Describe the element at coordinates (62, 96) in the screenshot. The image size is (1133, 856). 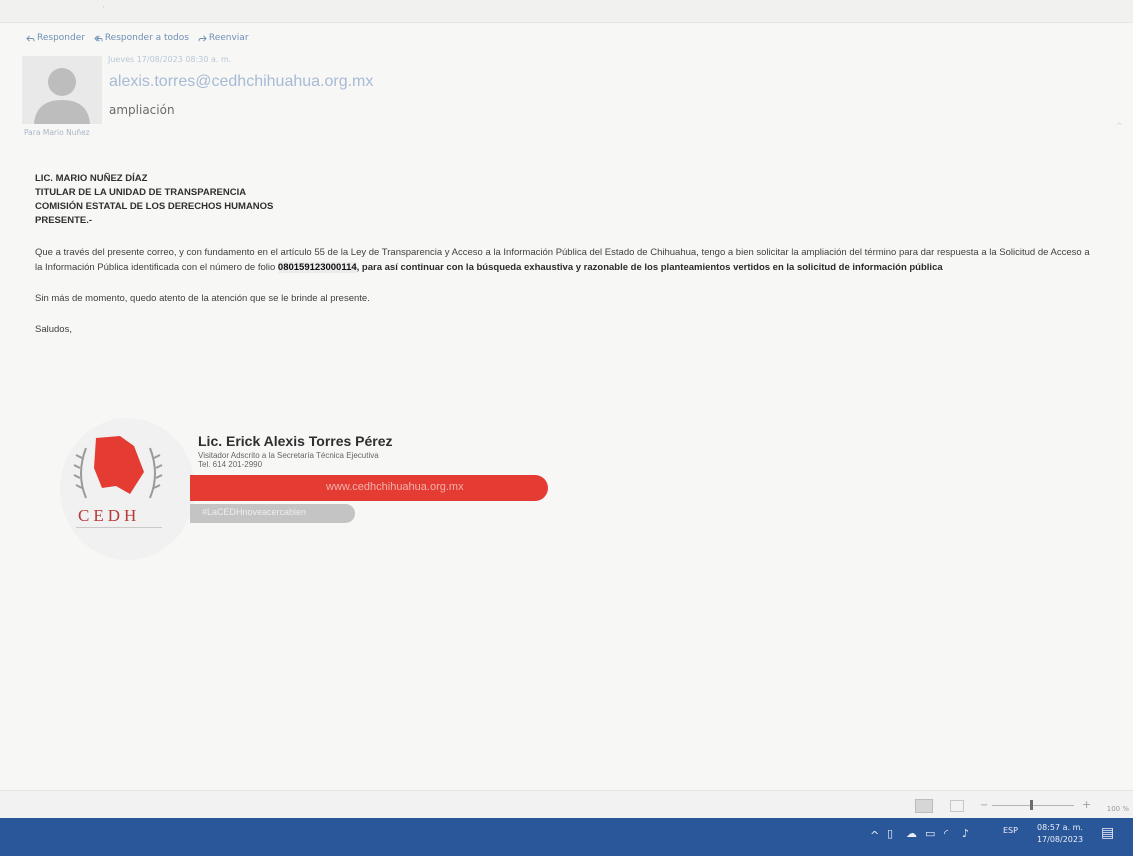
I see `person-icon` at that location.